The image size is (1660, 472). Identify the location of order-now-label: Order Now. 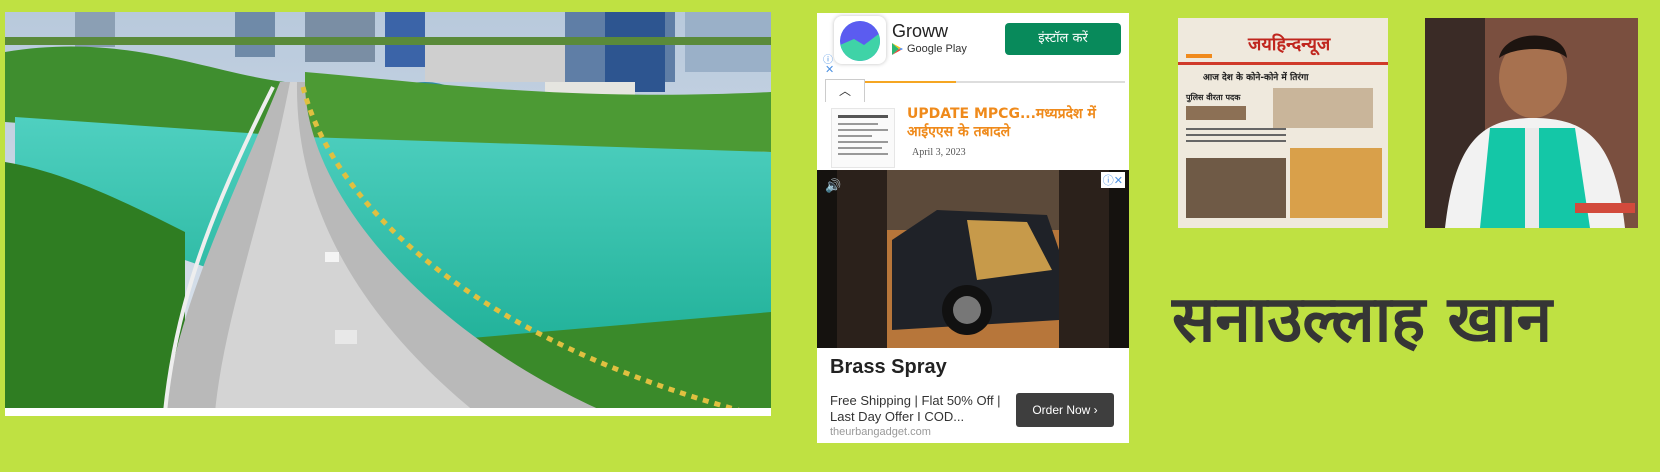
(1061, 410).